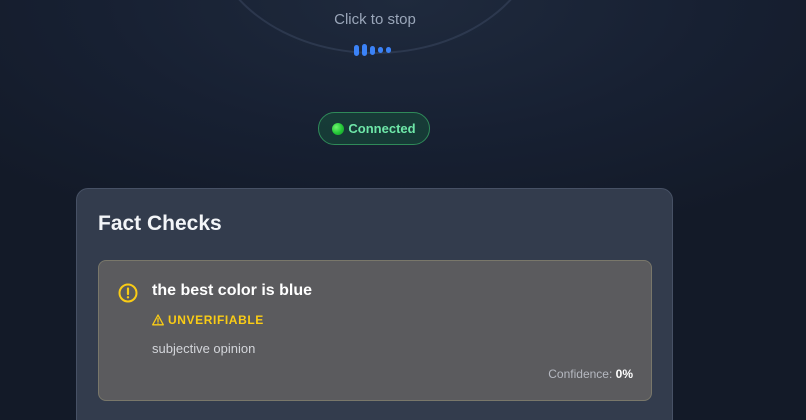 The height and width of the screenshot is (420, 806). I want to click on confidence-value: 0%, so click(624, 374).